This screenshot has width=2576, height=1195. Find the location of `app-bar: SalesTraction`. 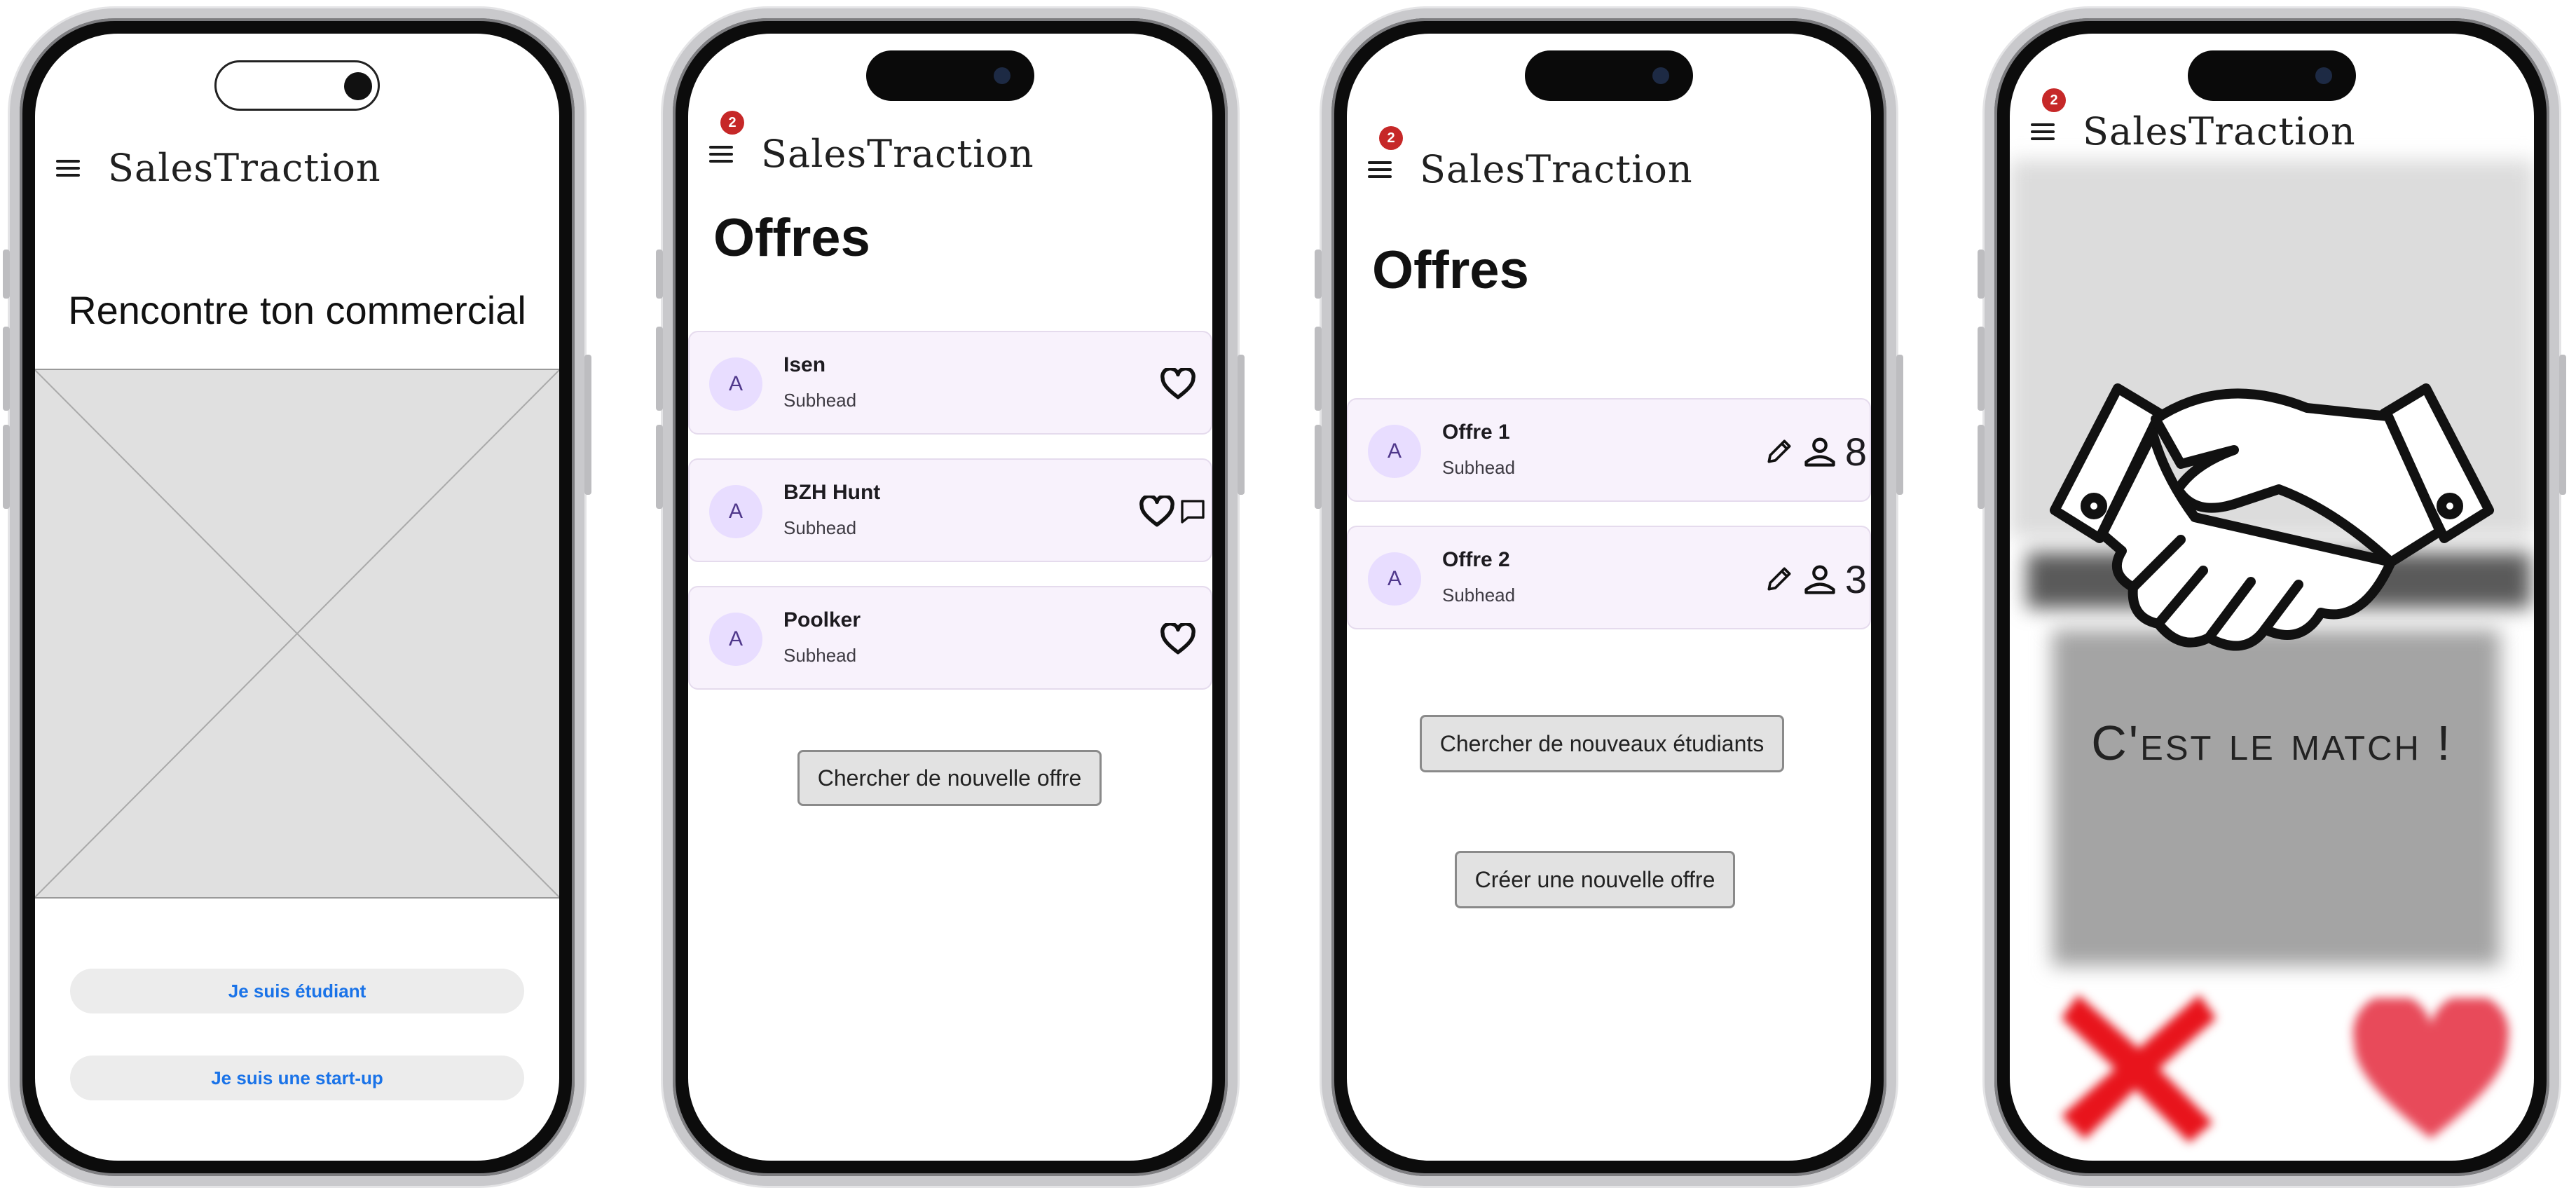

app-bar: SalesTraction is located at coordinates (219, 168).